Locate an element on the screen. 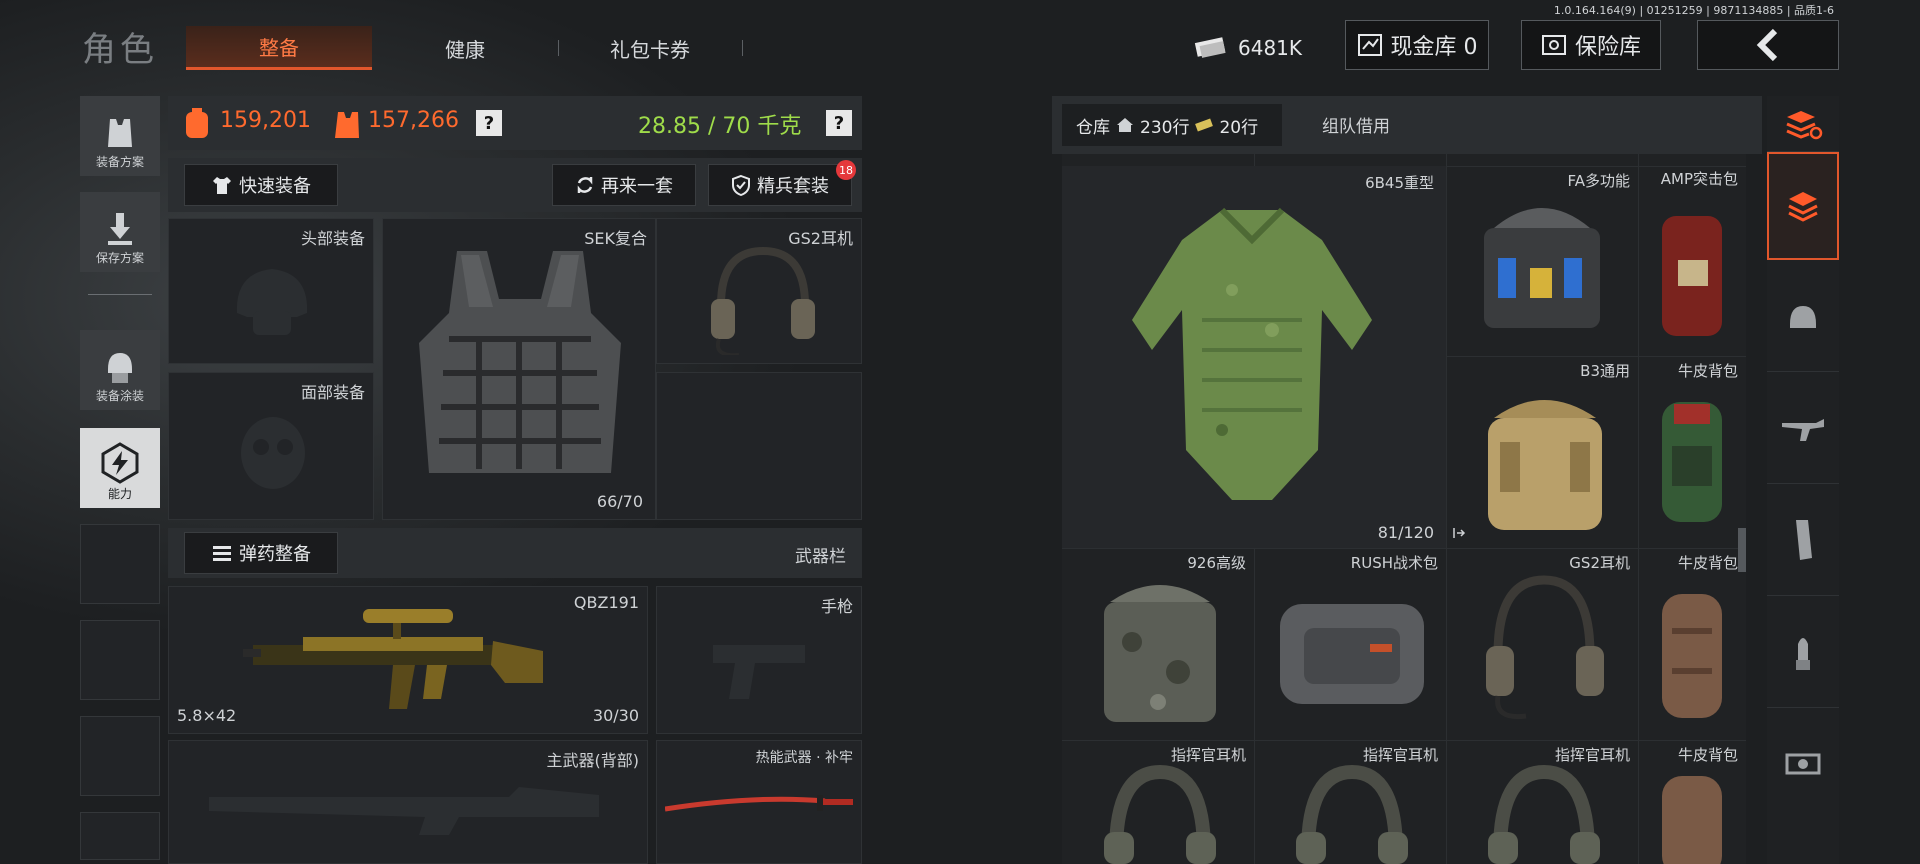  sidebar-empty-slot is located at coordinates (120, 756).